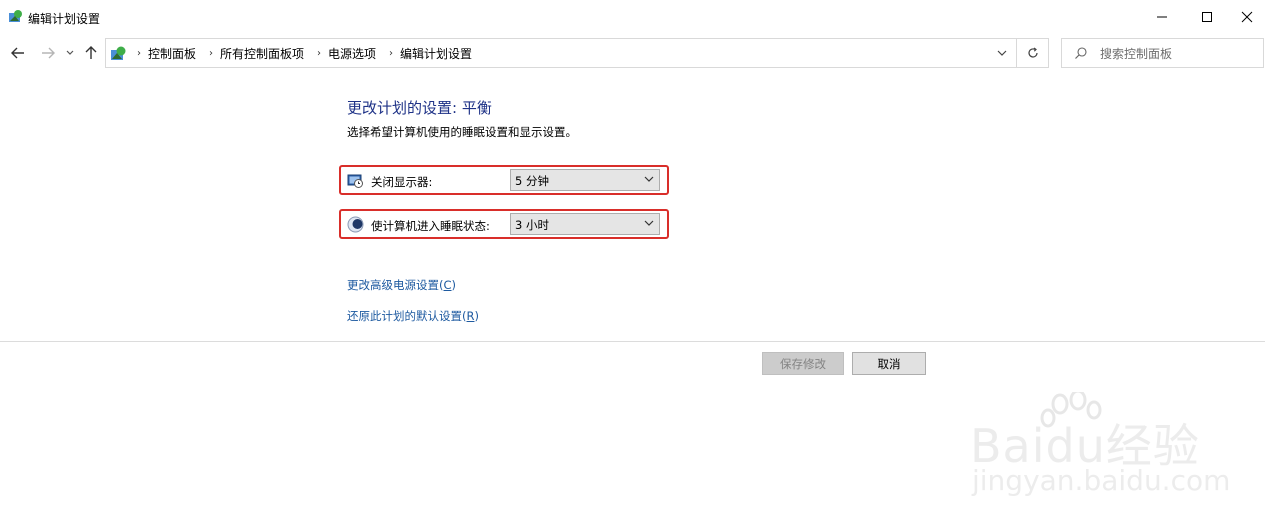  I want to click on advanced-power-settings-link: 更改高级电源设置(C), so click(401, 285).